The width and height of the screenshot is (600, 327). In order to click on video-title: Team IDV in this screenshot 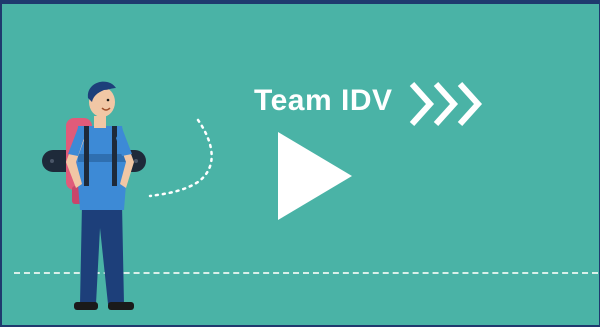, I will do `click(323, 100)`.